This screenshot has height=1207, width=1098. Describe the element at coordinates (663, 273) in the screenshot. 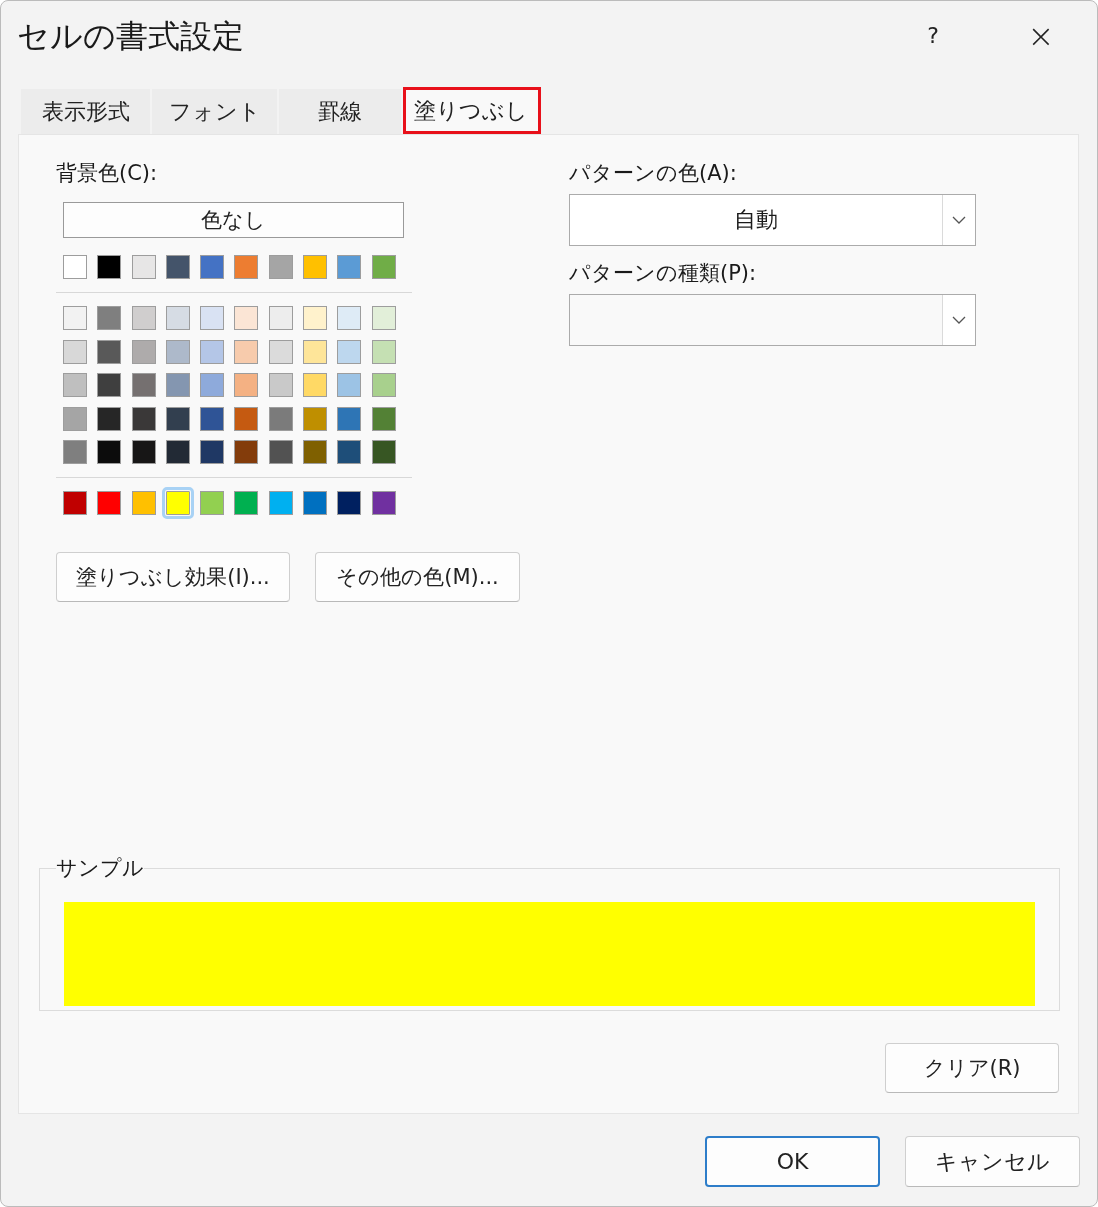

I see `pattern-style-label: パターンの種類(P):` at that location.